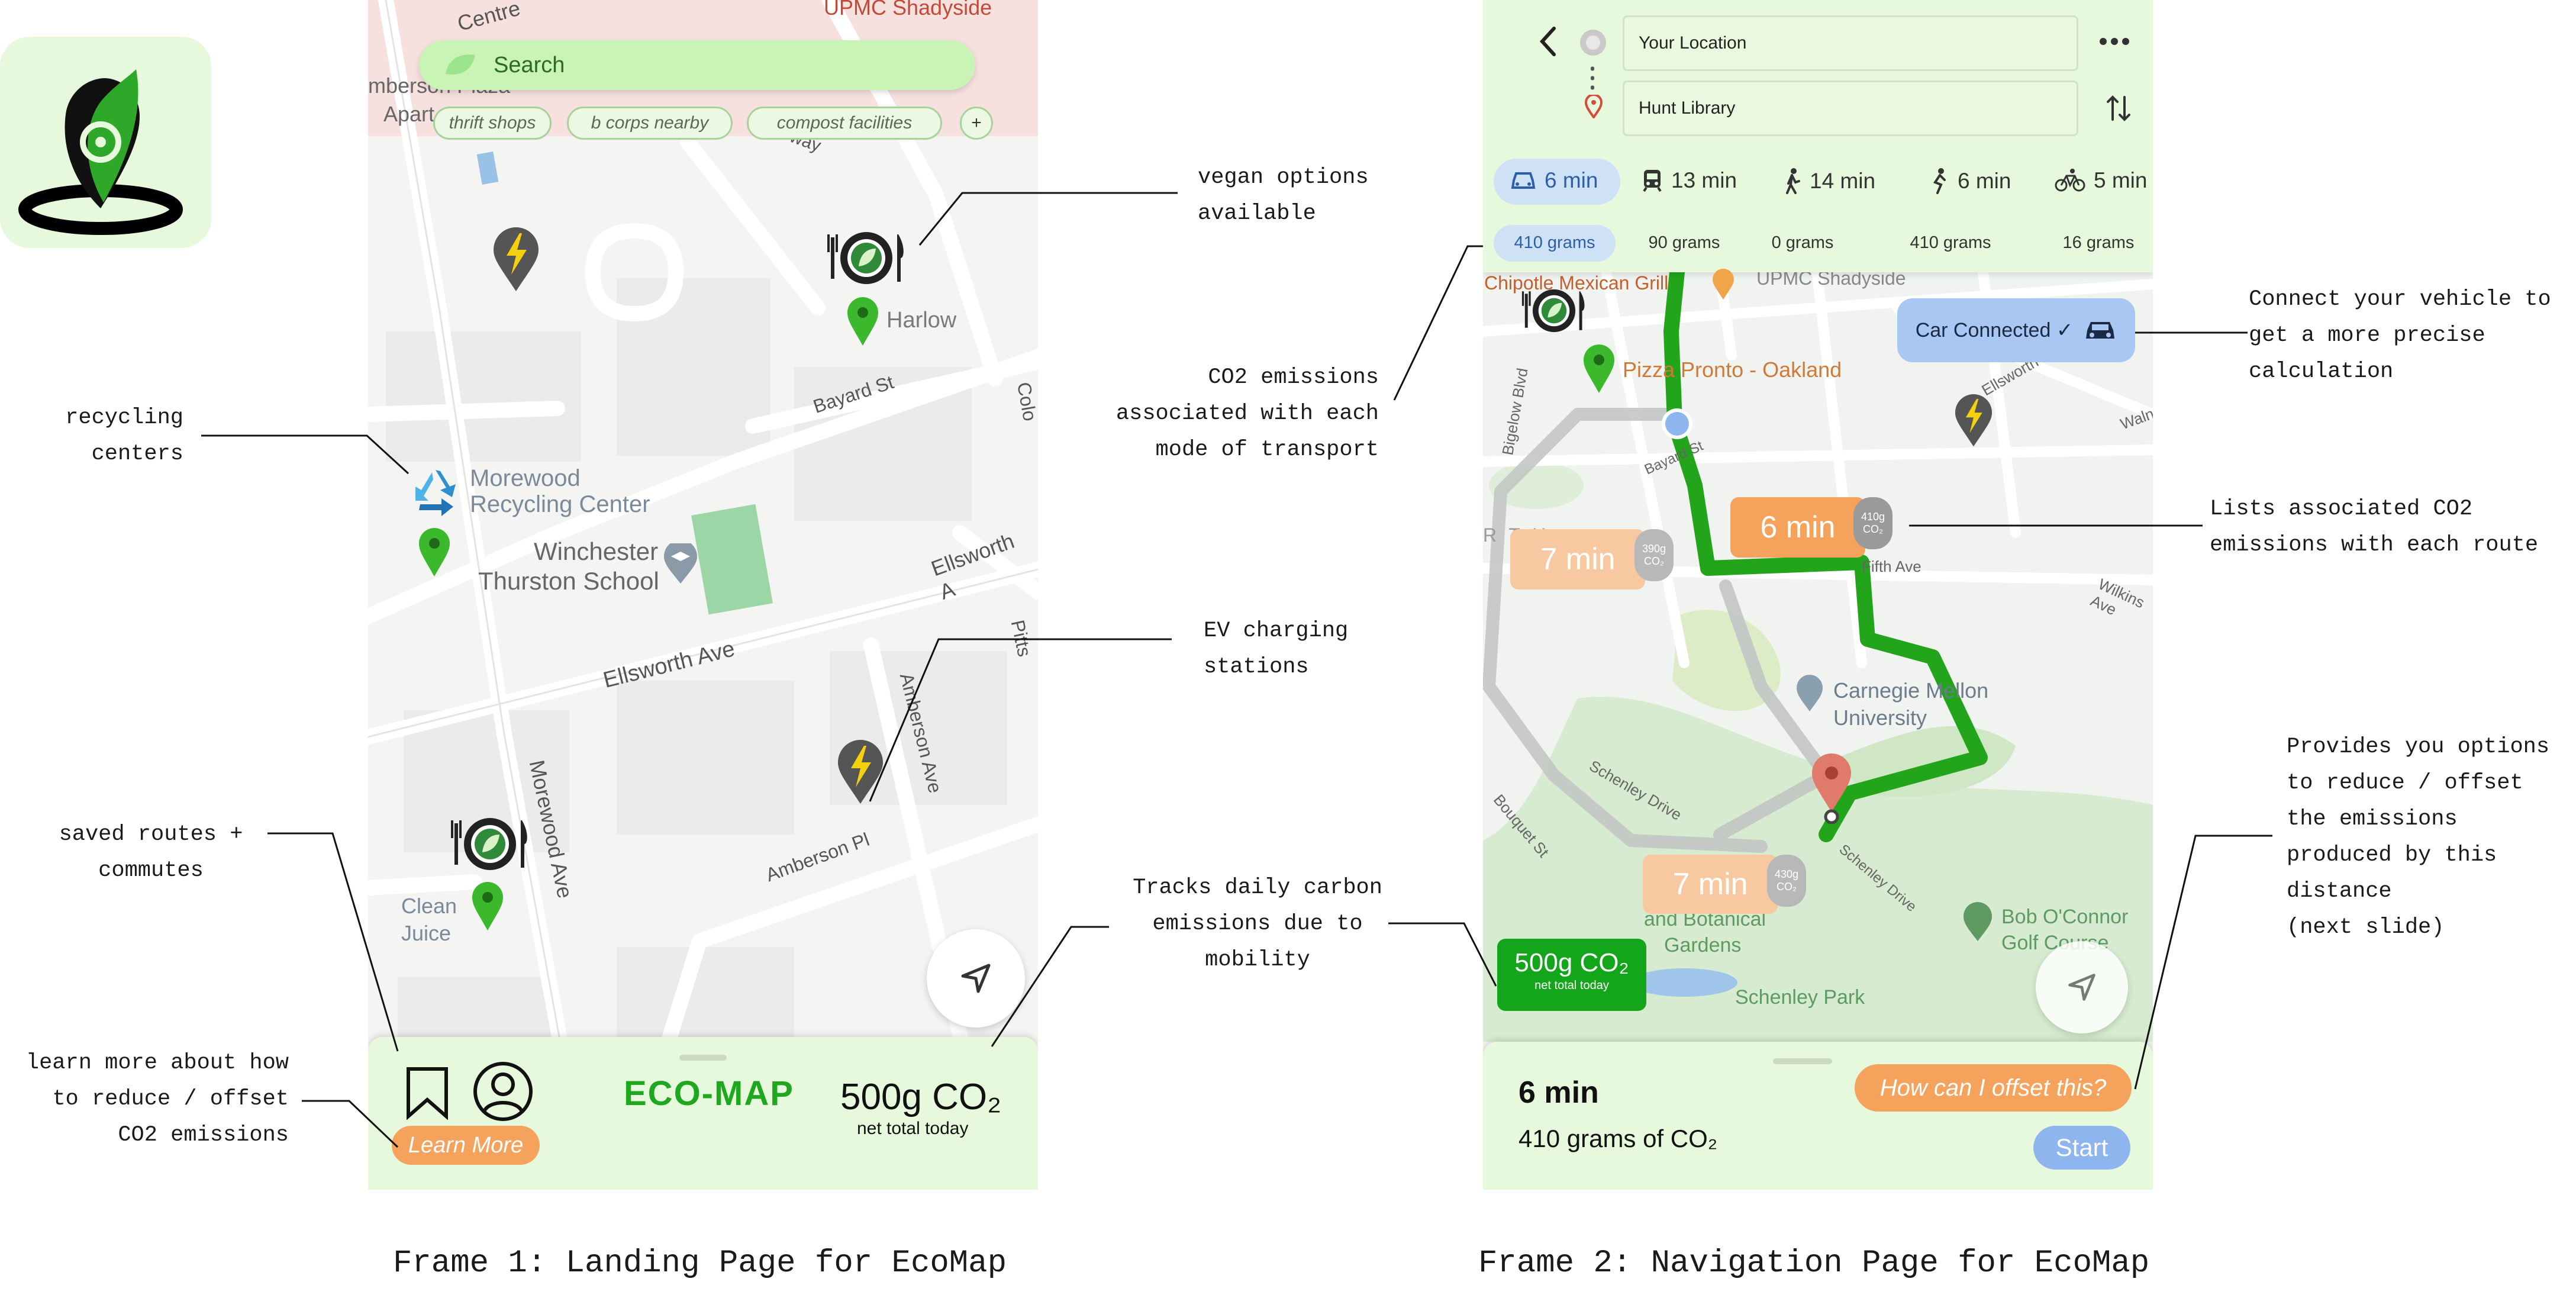  I want to click on annotation-vegan: vegan options available, so click(1283, 195).